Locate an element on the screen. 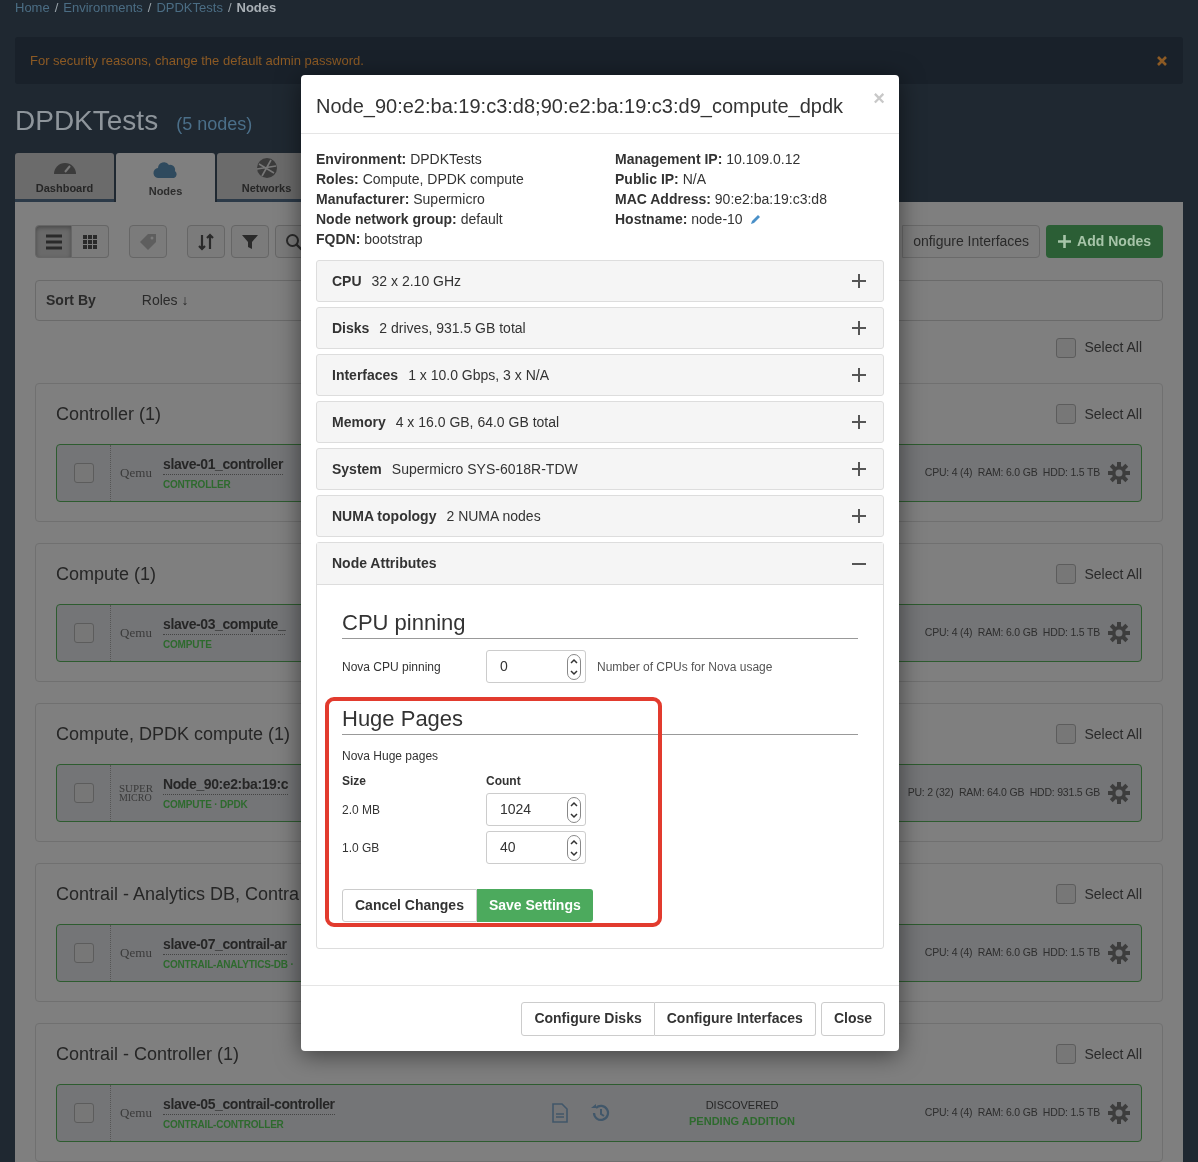  dialog-button: Configure Interfaces is located at coordinates (735, 1018).